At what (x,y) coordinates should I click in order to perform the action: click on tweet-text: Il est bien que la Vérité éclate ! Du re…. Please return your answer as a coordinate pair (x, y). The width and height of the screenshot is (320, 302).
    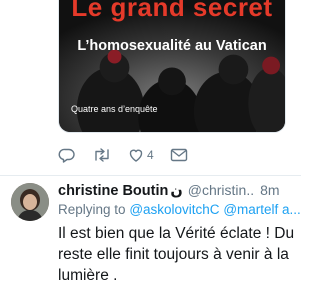
    Looking at the image, I should click on (176, 254).